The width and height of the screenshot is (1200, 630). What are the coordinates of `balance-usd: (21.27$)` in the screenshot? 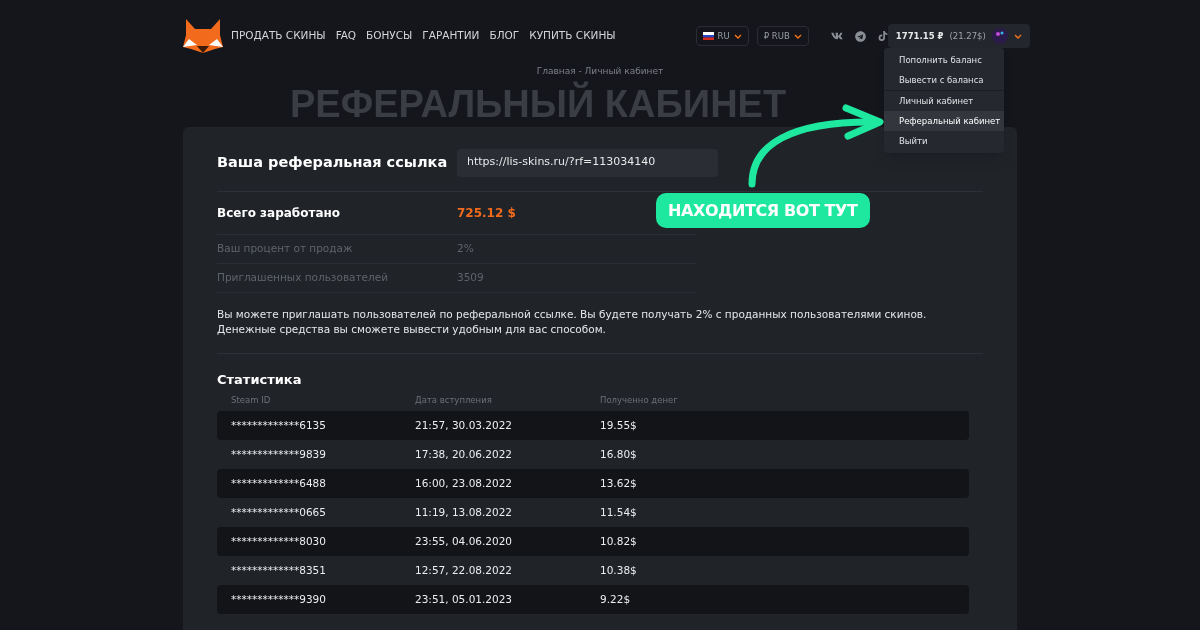 It's located at (967, 36).